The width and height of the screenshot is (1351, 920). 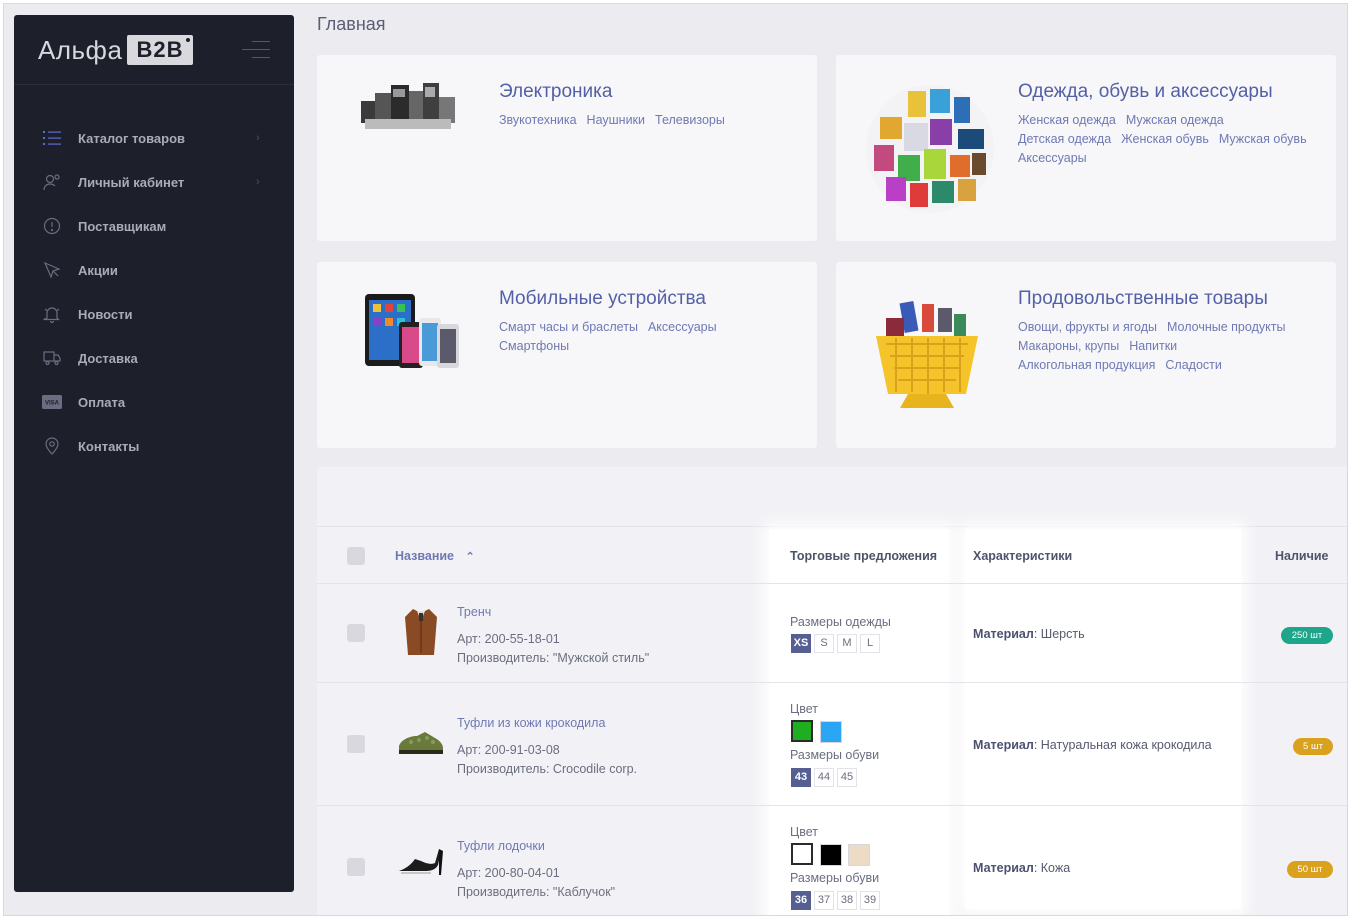 What do you see at coordinates (80, 50) in the screenshot?
I see `logo-text: Альфа` at bounding box center [80, 50].